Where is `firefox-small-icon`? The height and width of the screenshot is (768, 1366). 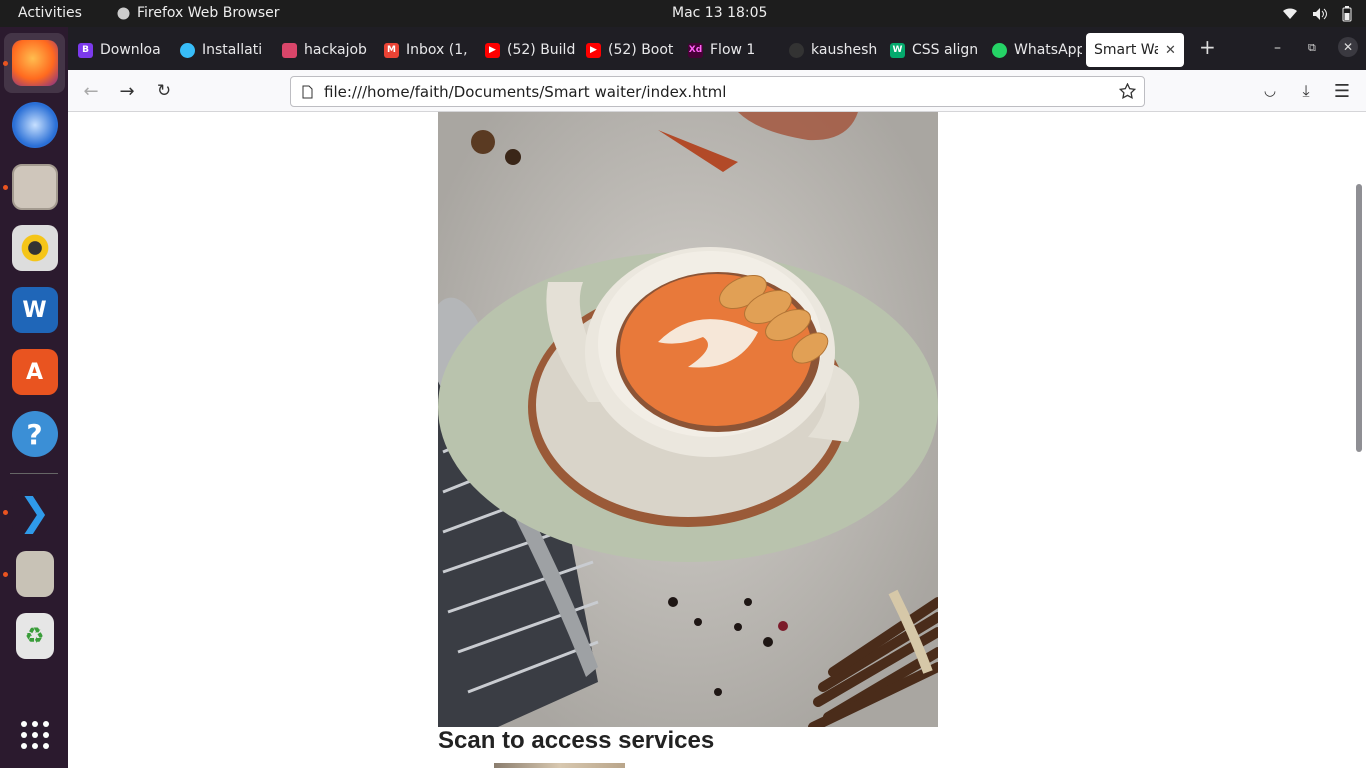
firefox-small-icon is located at coordinates (123, 13).